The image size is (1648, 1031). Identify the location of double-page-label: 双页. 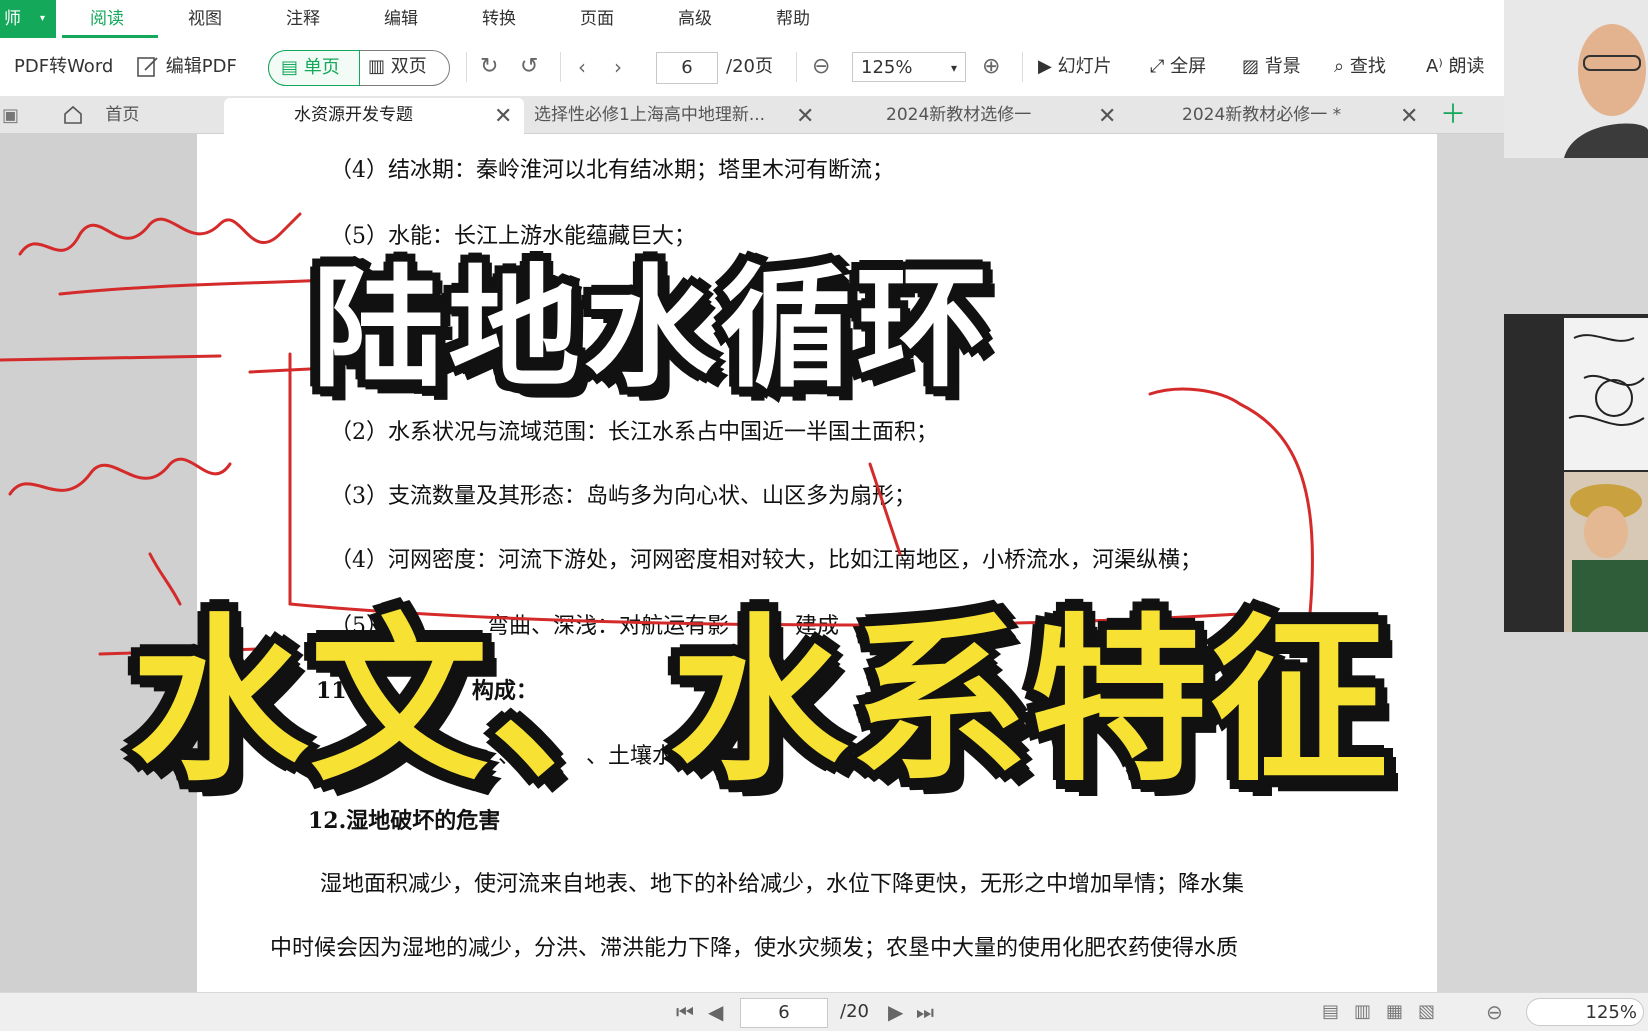
(408, 66).